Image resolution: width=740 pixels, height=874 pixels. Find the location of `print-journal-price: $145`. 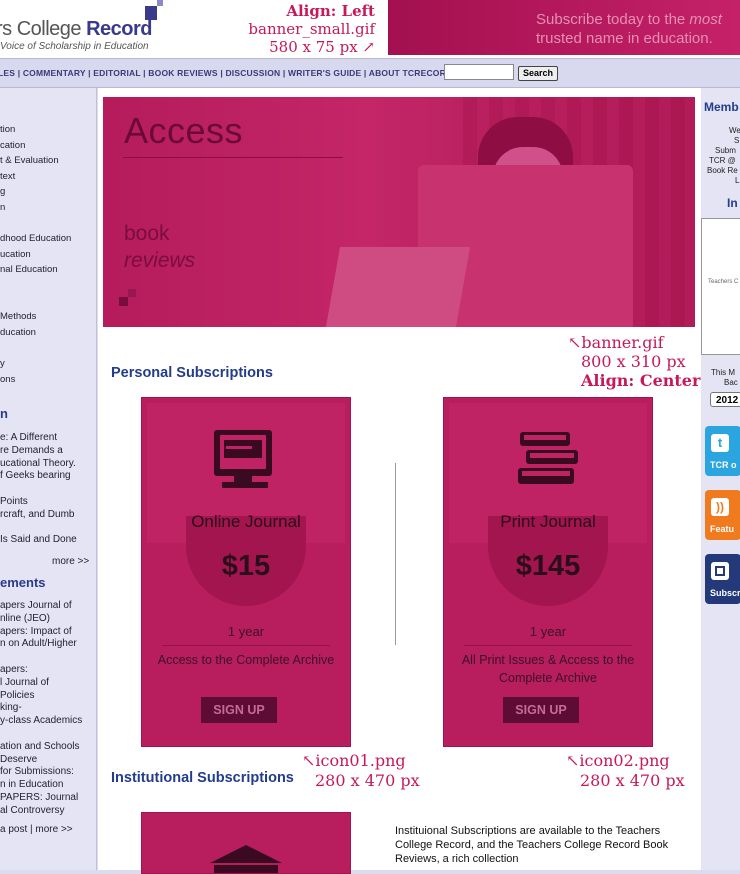

print-journal-price: $145 is located at coordinates (548, 566).